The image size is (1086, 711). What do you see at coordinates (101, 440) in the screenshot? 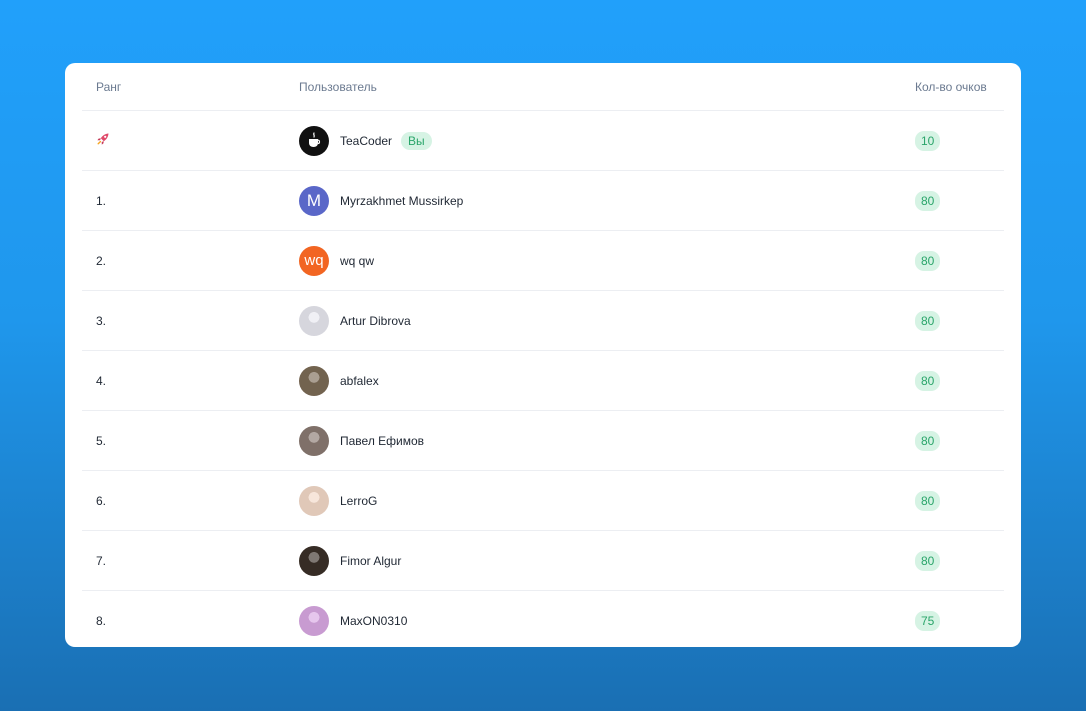
I see `rank-number: 5.` at bounding box center [101, 440].